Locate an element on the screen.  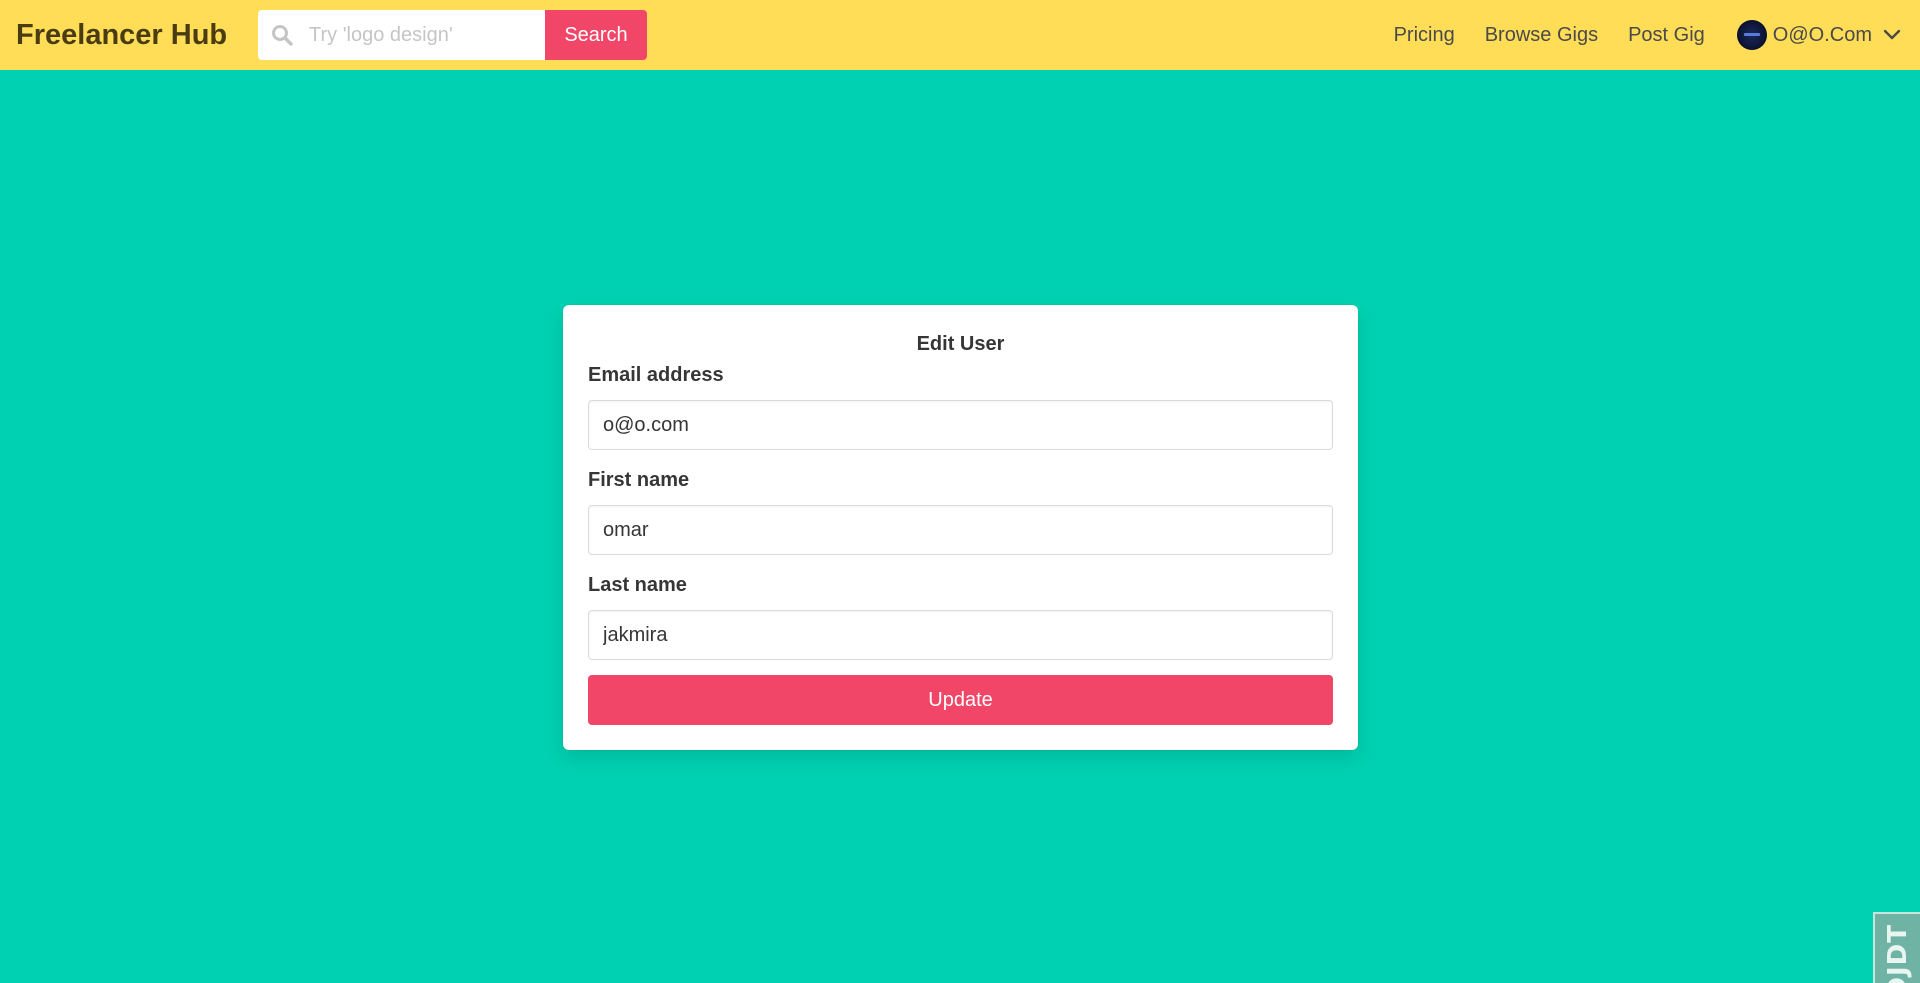
last-name-label: Last name is located at coordinates (637, 585).